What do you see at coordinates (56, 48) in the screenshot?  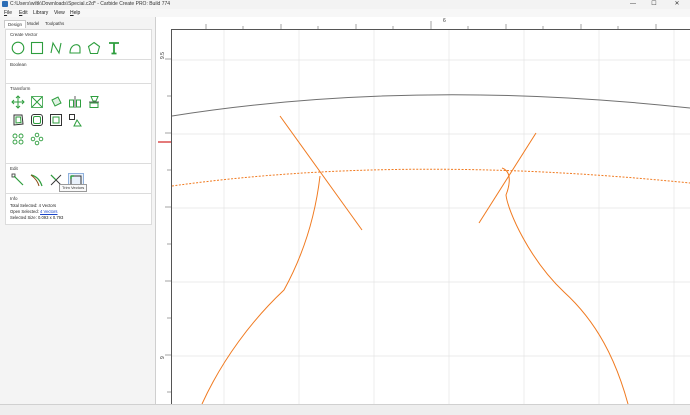 I see `polyline-icon` at bounding box center [56, 48].